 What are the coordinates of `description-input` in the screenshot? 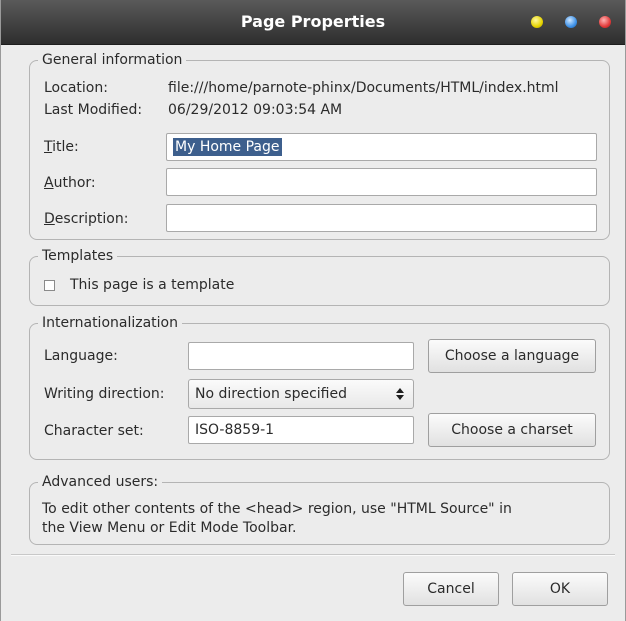 It's located at (381, 218).